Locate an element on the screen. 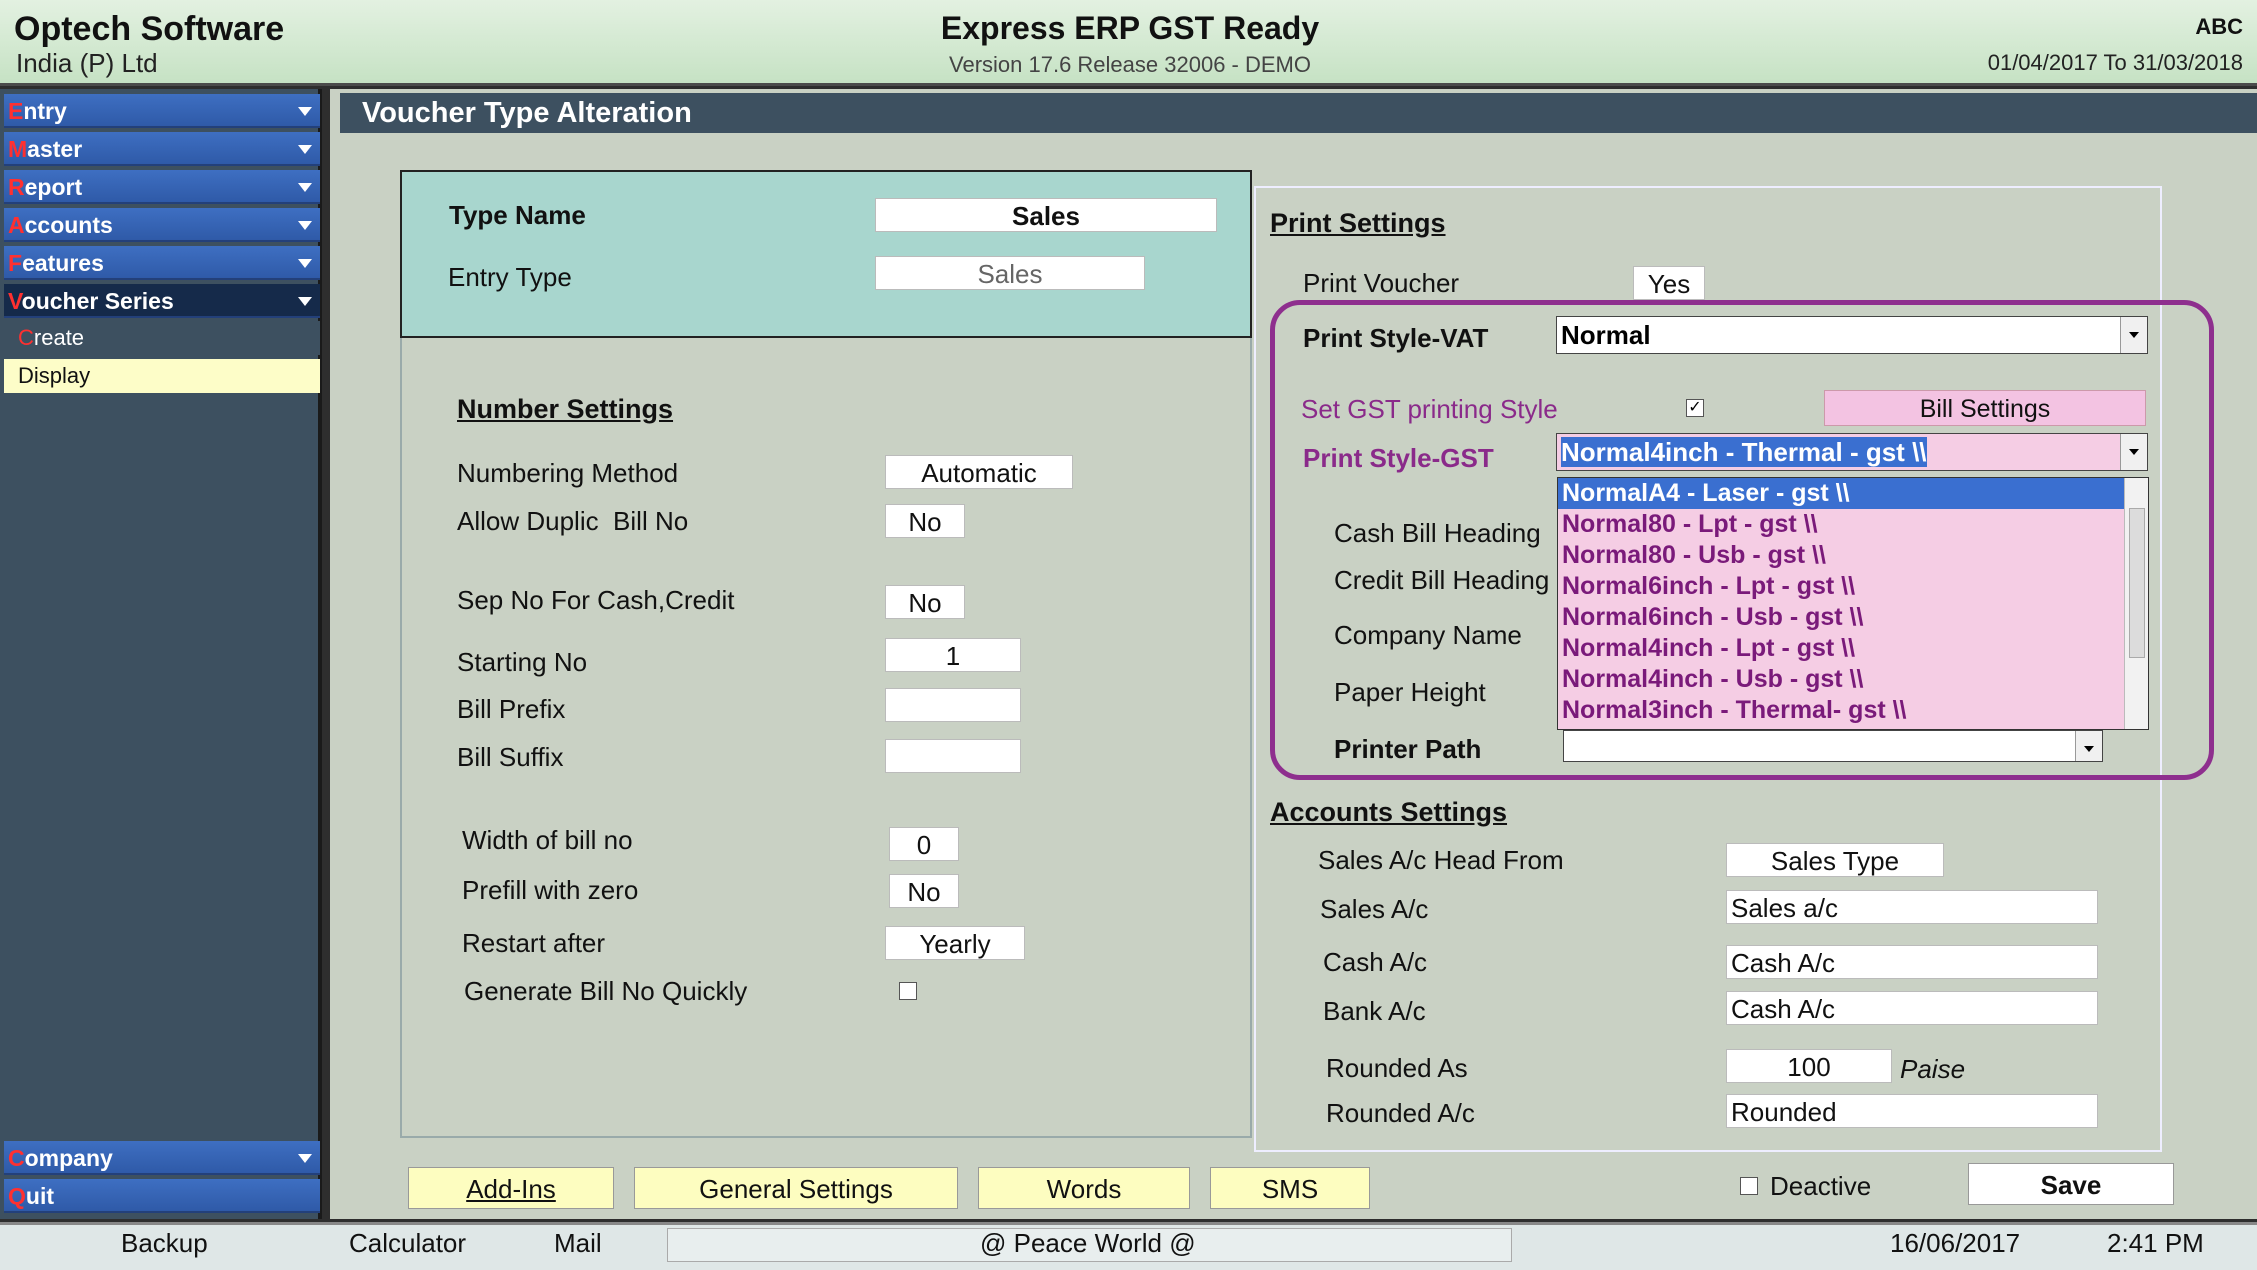 Image resolution: width=2257 pixels, height=1270 pixels. sales-ac-label: Sales A/c is located at coordinates (1374, 909).